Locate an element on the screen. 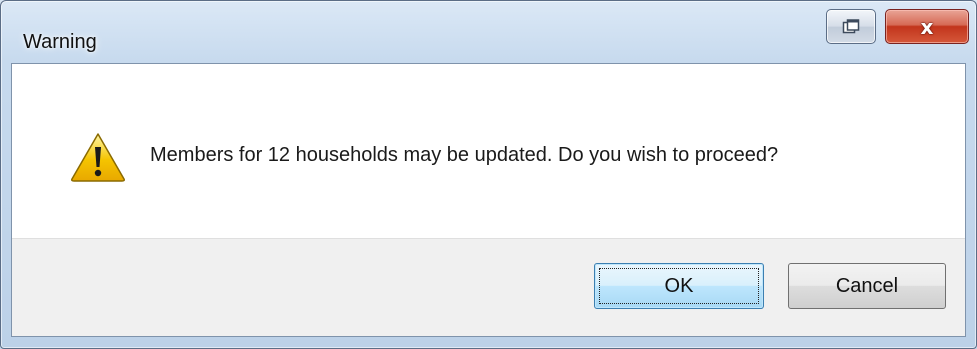  ok-button: OK is located at coordinates (679, 286).